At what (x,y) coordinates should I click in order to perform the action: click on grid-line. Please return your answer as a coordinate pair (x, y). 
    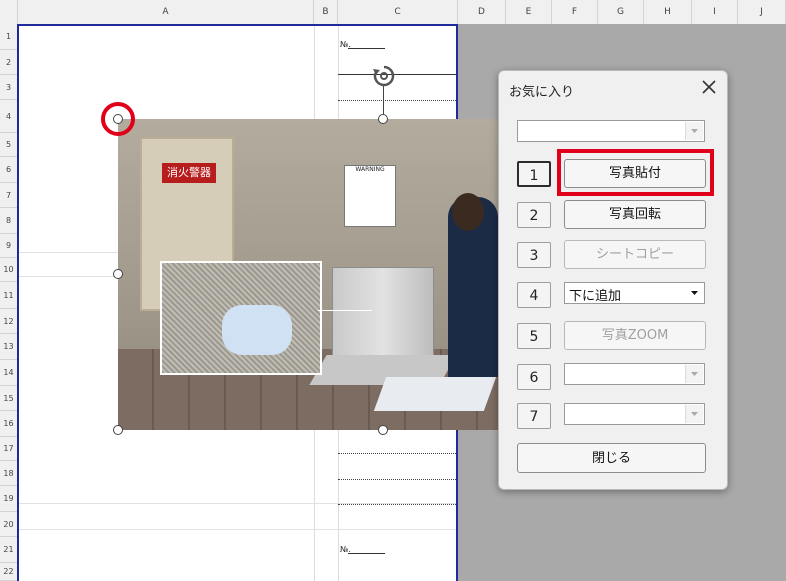
    Looking at the image, I should click on (238, 529).